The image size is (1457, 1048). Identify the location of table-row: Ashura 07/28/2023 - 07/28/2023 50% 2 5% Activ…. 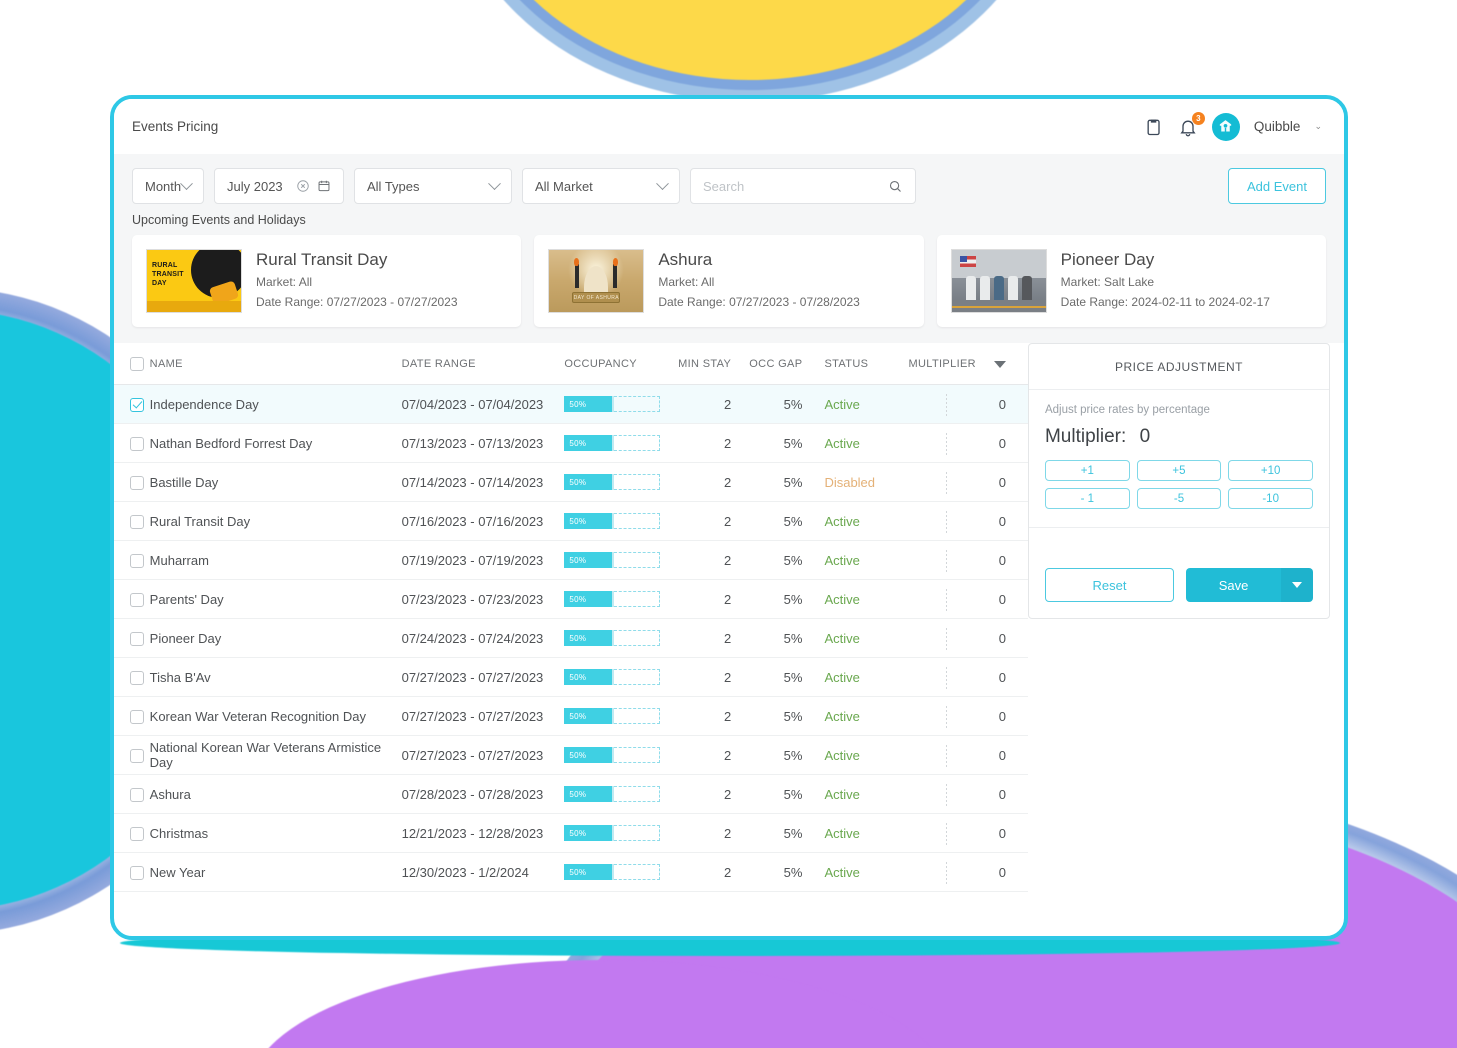
(571, 794).